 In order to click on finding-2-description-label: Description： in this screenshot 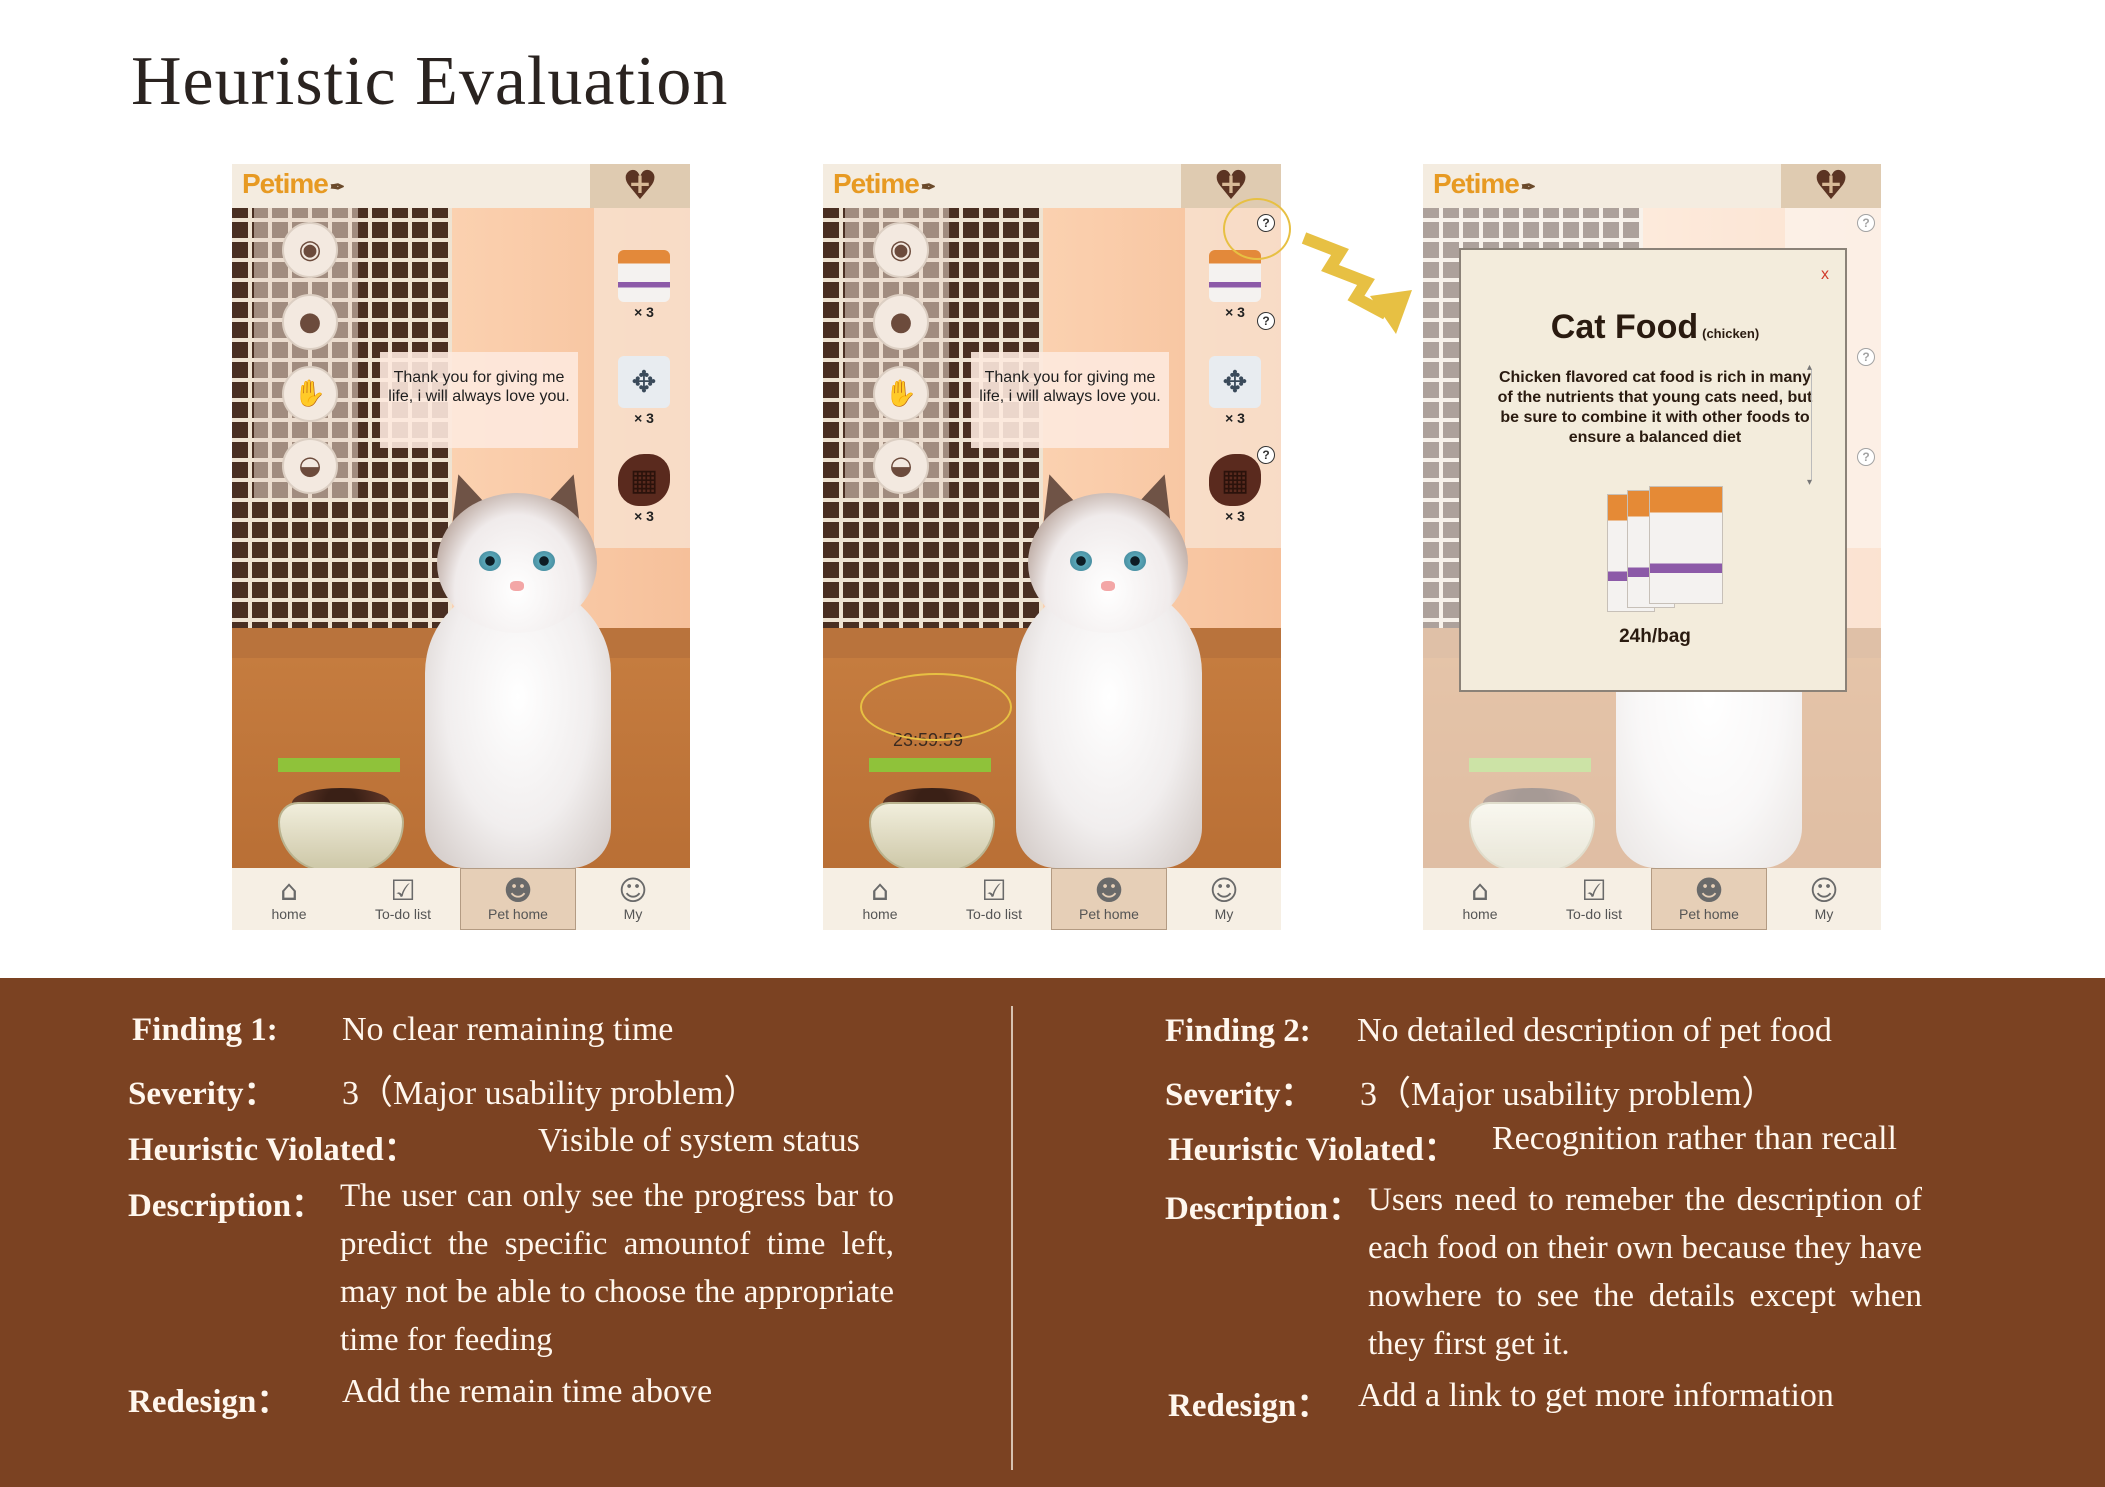, I will do `click(1263, 1209)`.